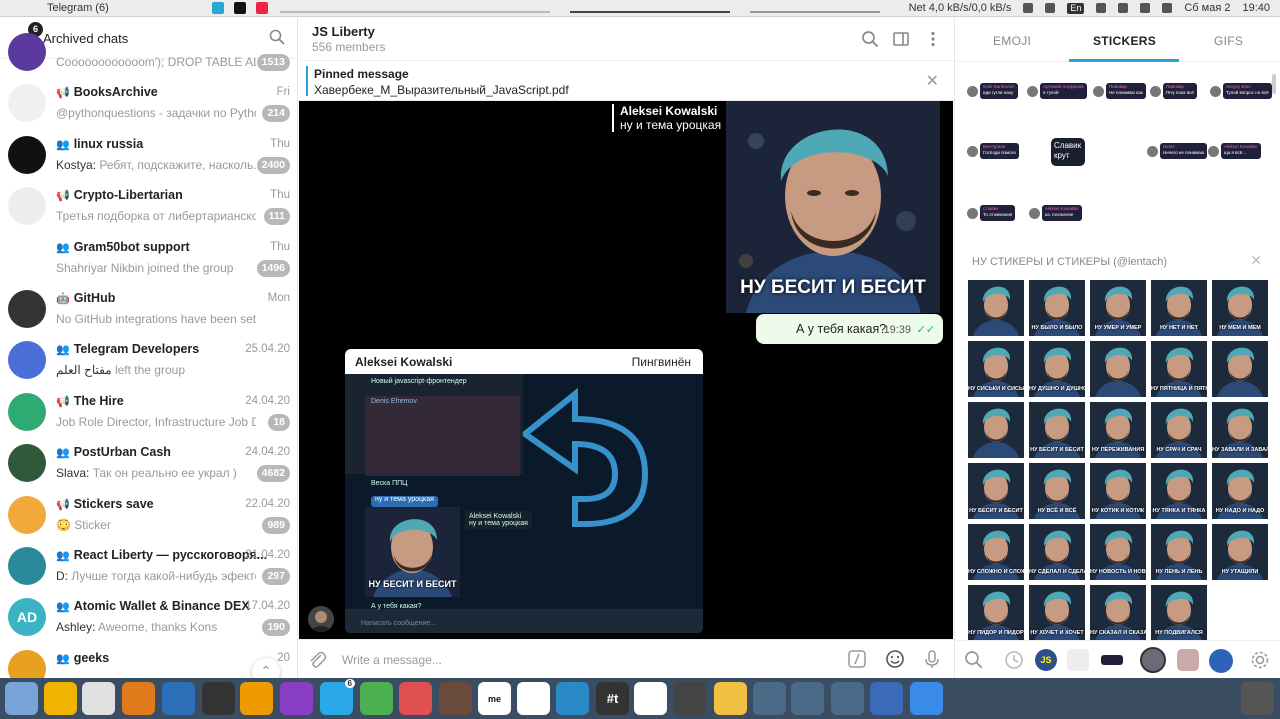 This screenshot has width=1280, height=719. I want to click on dock-app-remmina-icon, so click(886, 698).